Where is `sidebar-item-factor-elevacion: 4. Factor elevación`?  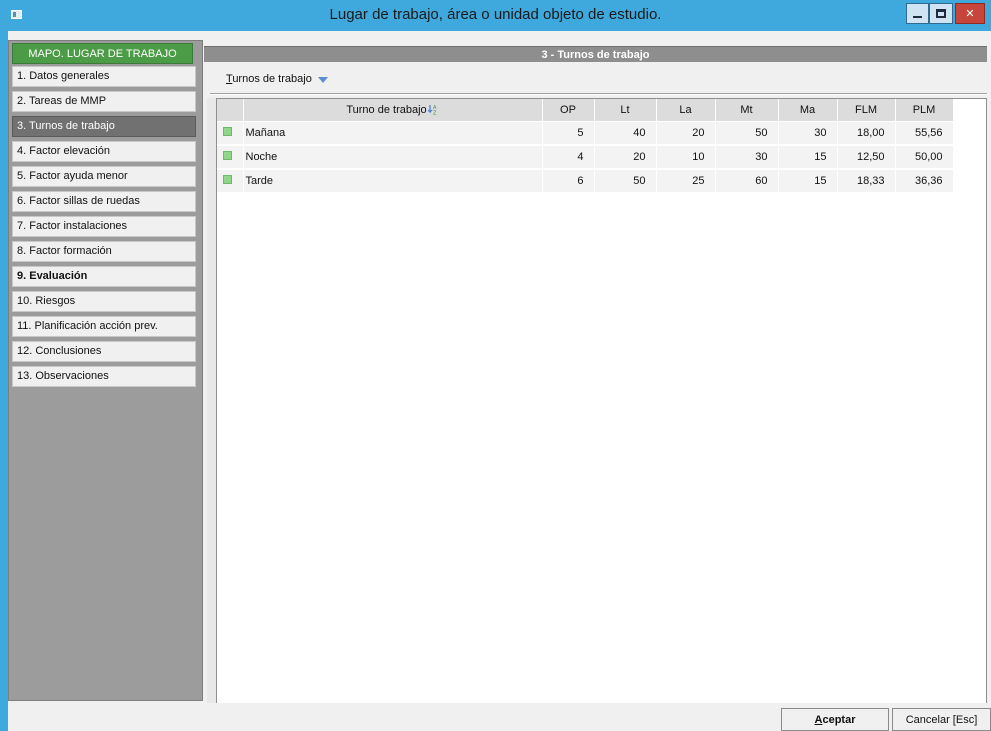 sidebar-item-factor-elevacion: 4. Factor elevación is located at coordinates (104, 151).